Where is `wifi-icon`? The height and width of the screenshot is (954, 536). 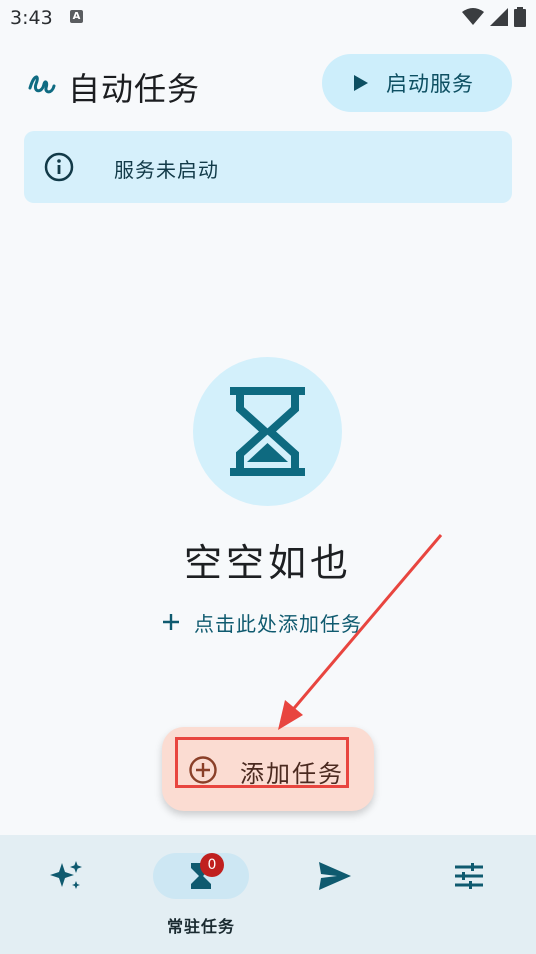 wifi-icon is located at coordinates (473, 16).